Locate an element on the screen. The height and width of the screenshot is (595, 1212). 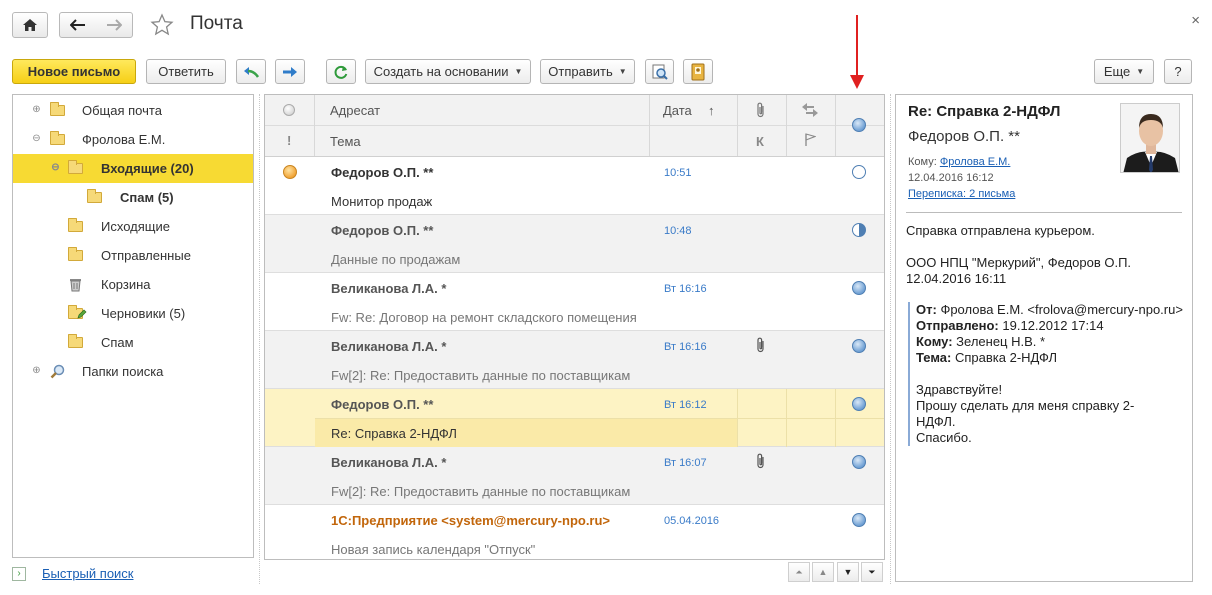
sender-avatar is located at coordinates (1150, 138).